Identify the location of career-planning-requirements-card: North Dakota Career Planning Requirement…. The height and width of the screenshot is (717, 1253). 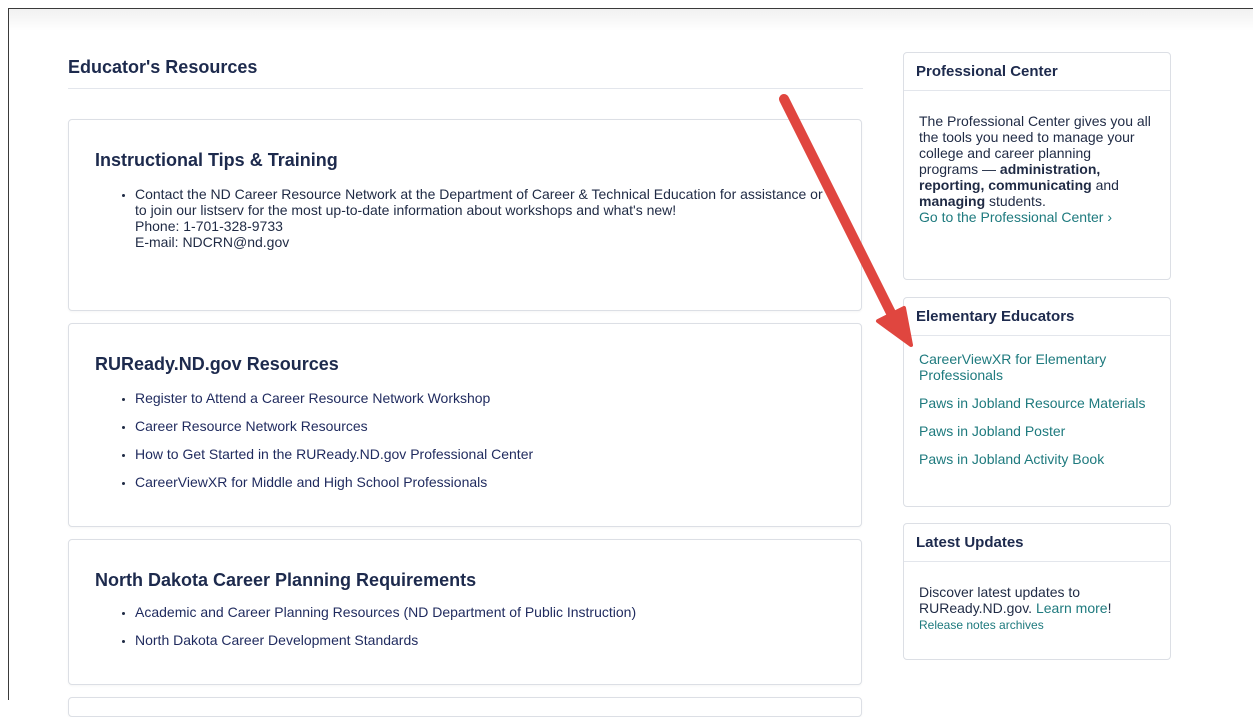
(465, 612).